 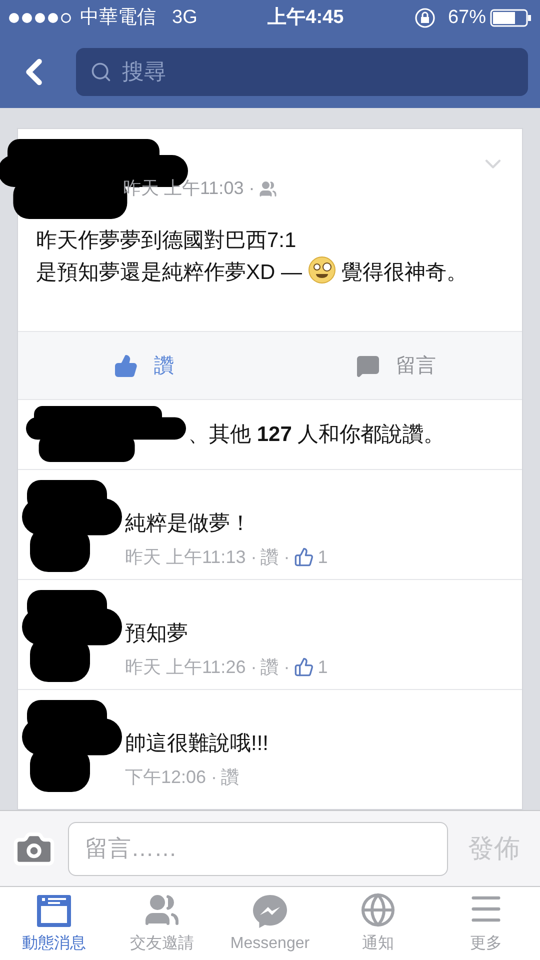 I want to click on rotation-lock-icon, so click(x=425, y=18).